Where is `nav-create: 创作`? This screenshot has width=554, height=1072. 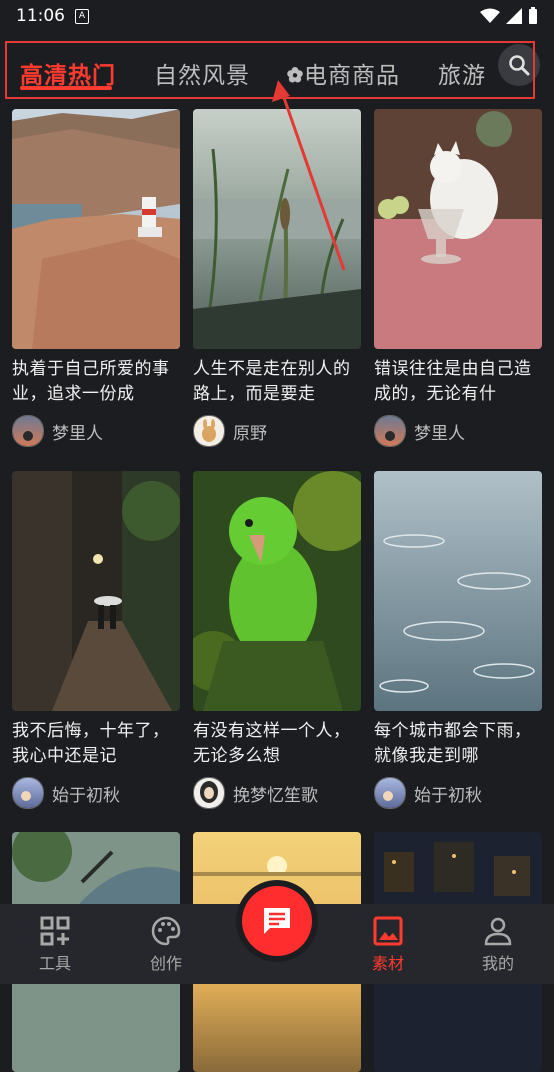 nav-create: 创作 is located at coordinates (166, 945).